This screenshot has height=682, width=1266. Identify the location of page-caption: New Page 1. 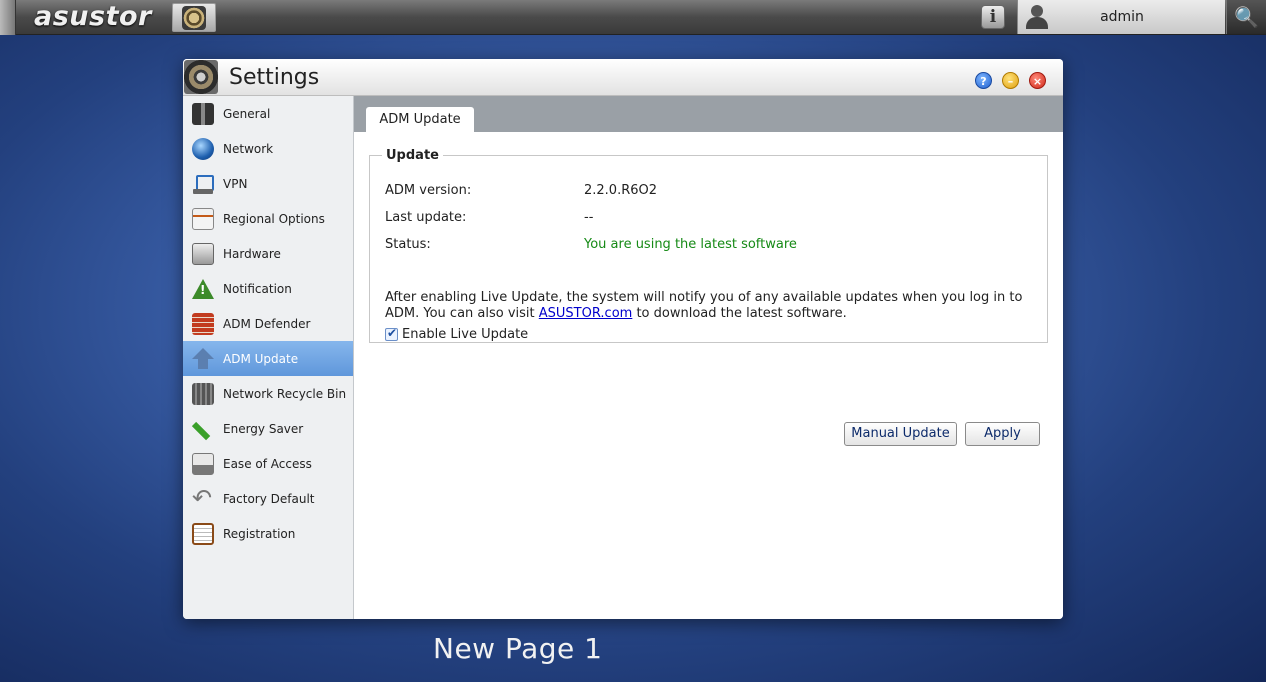
(518, 648).